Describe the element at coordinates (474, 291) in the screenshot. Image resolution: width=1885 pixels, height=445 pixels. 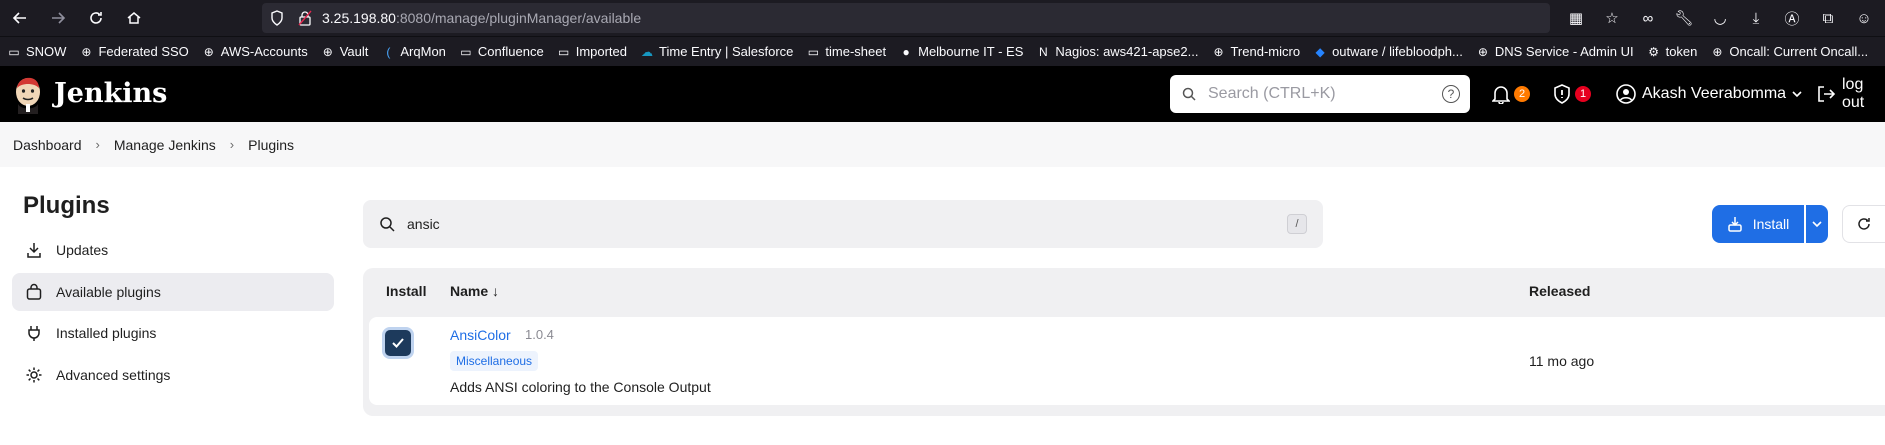
I see `column-header-name: Name ↓` at that location.